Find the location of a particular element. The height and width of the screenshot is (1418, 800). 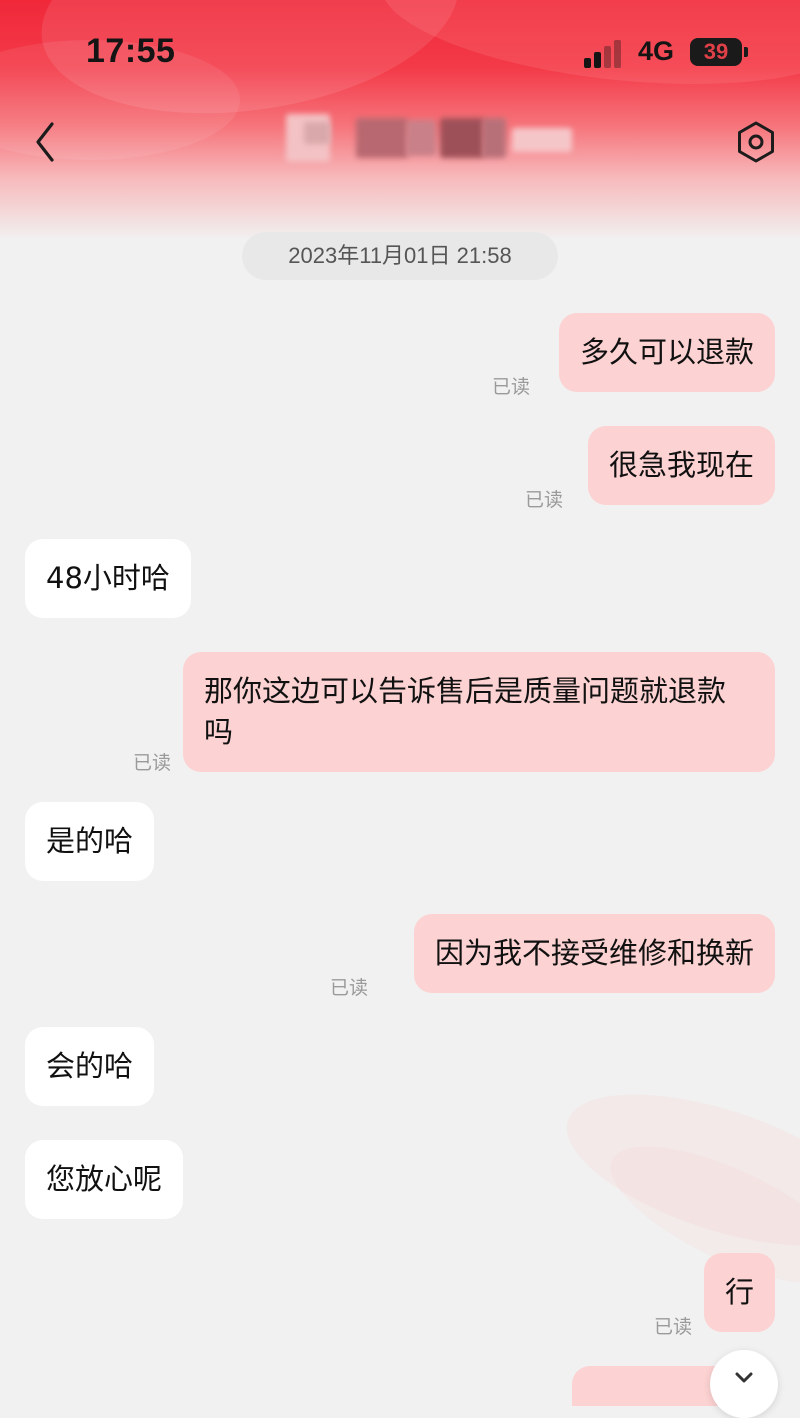

message-bubble-outgoing-partial is located at coordinates (652, 1386).